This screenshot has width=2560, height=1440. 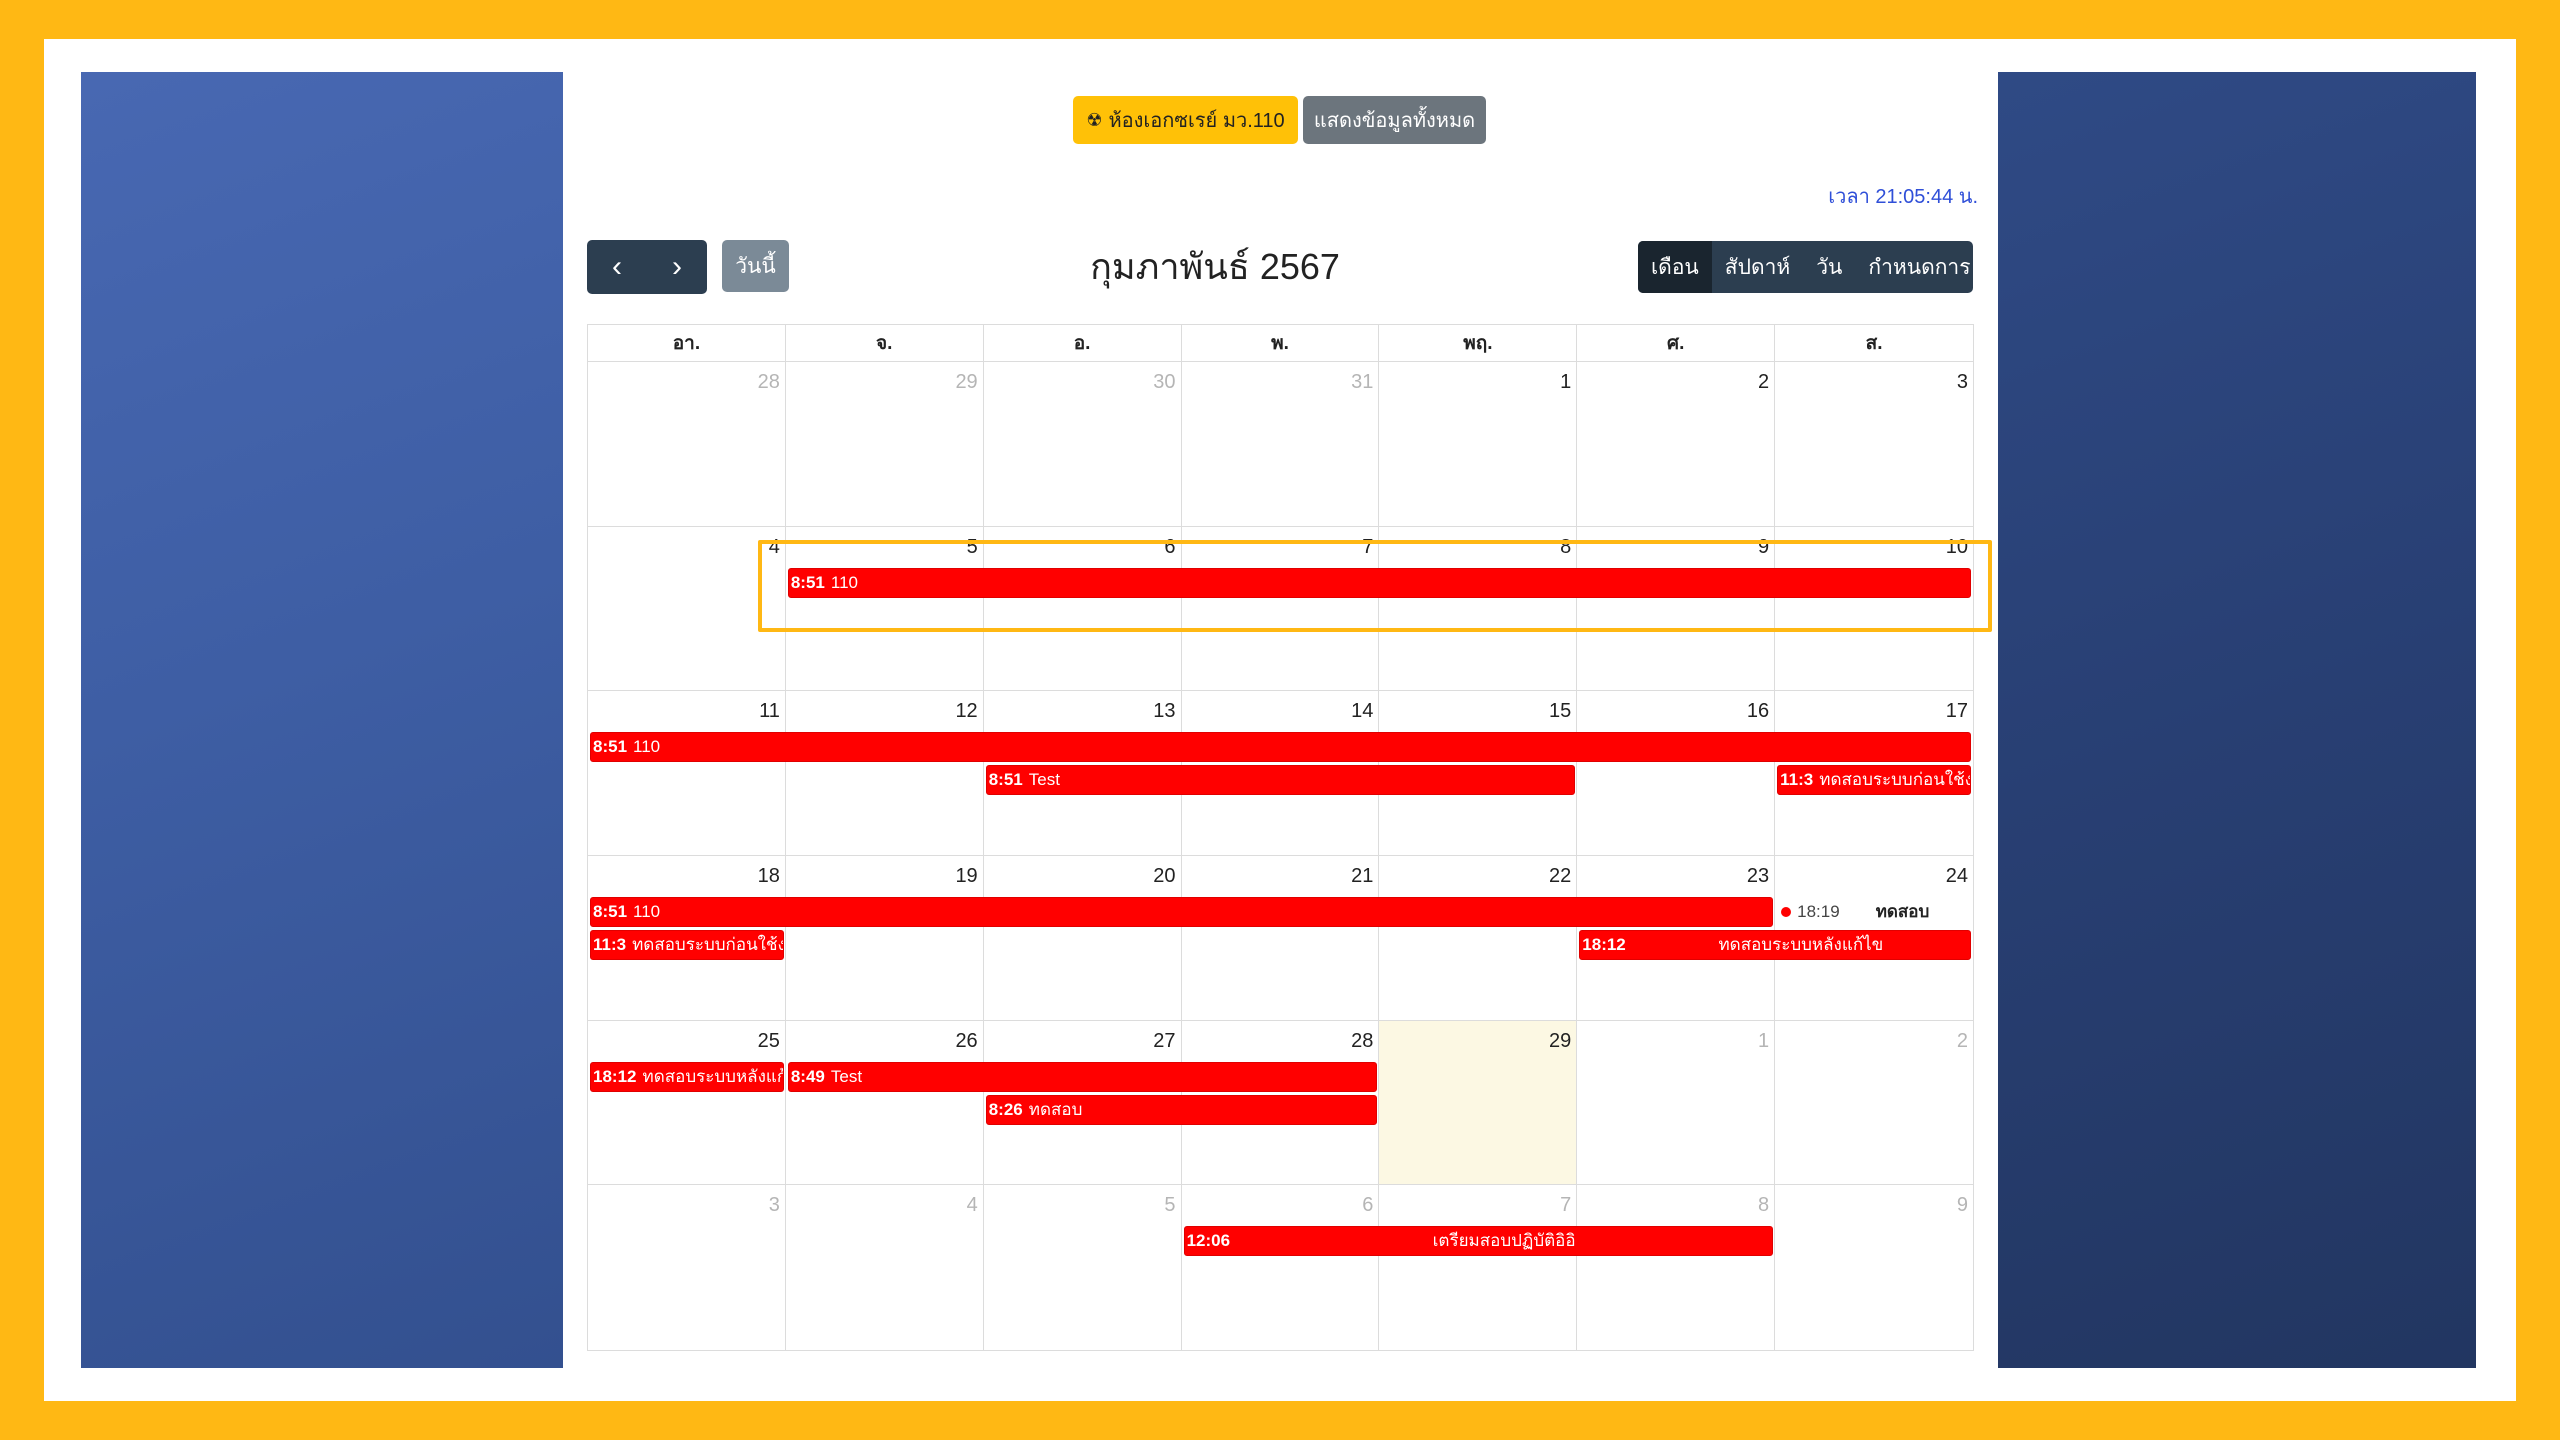 I want to click on day-number: 19, so click(x=966, y=876).